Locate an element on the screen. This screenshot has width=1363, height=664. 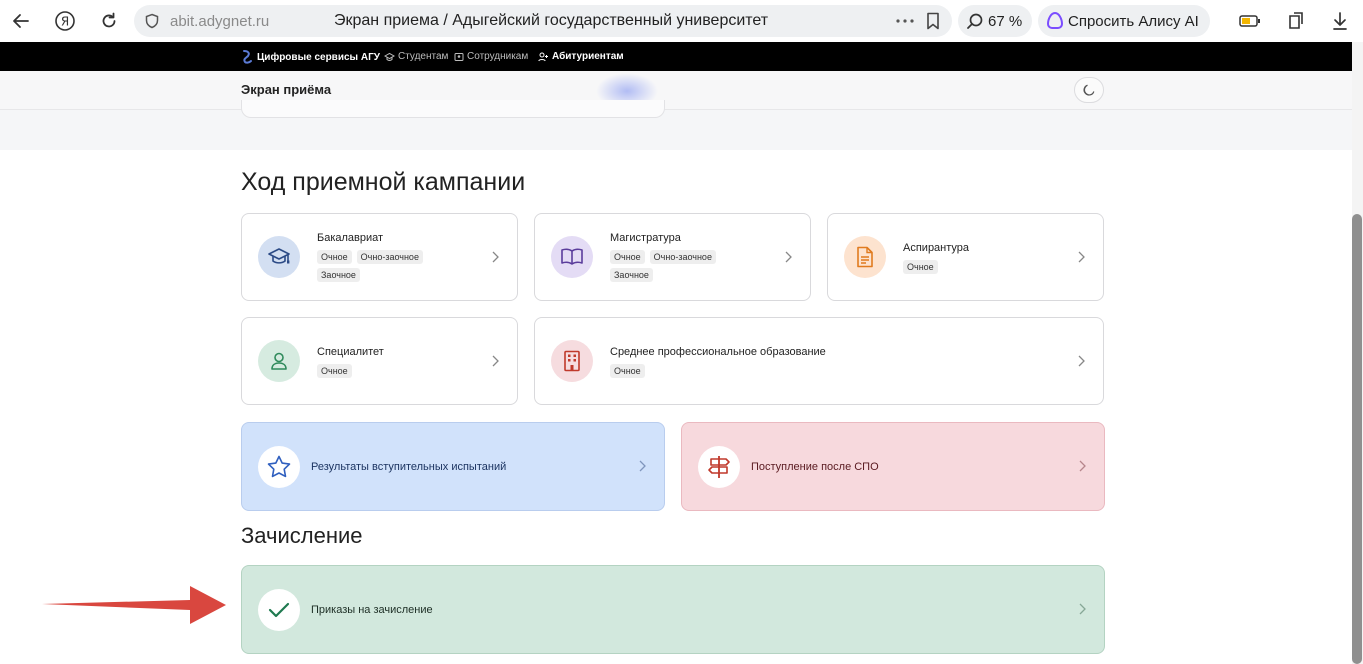
reload-icon is located at coordinates (109, 21).